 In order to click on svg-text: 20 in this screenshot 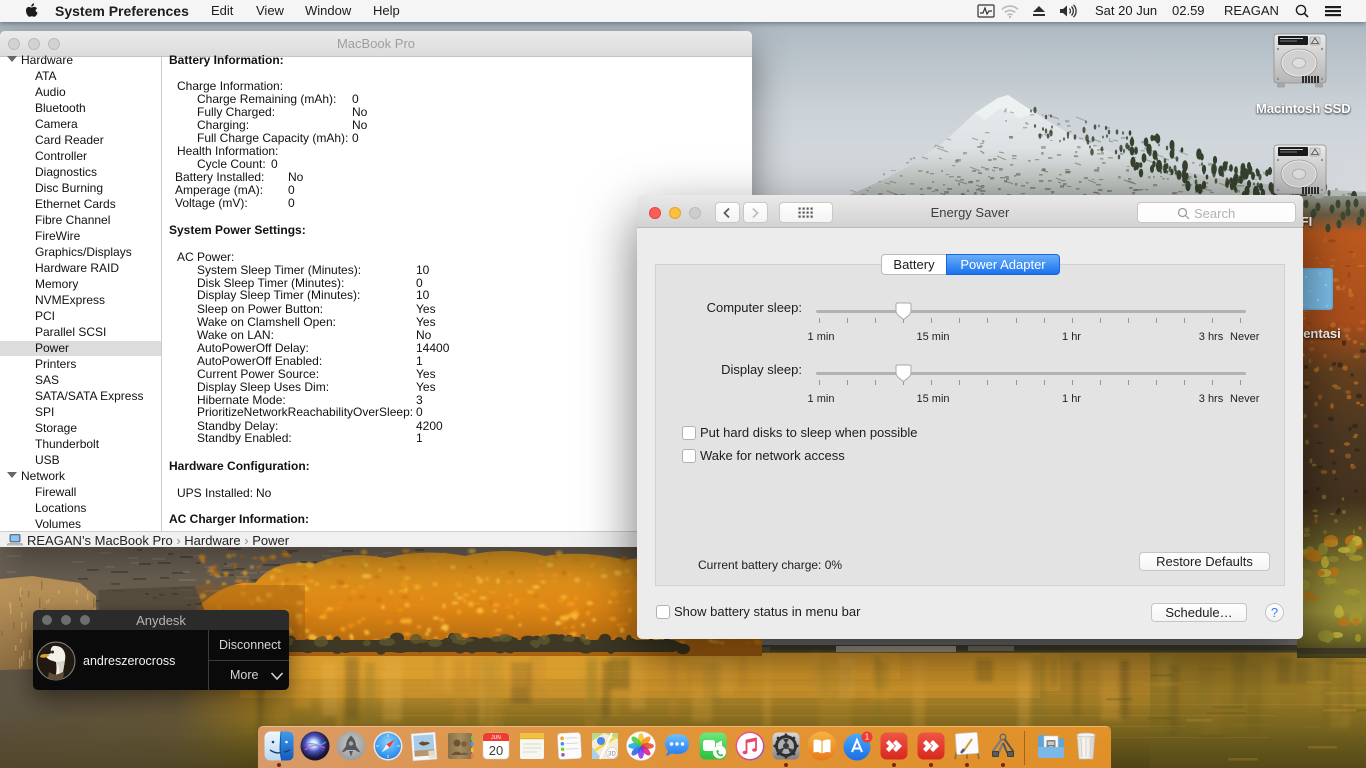, I will do `click(496, 750)`.